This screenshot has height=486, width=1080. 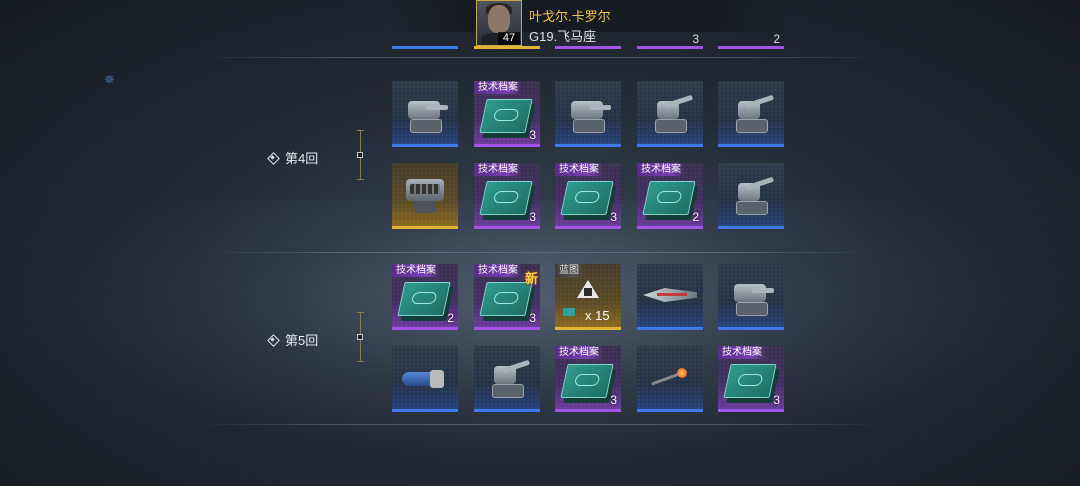 I want to click on item-category-tag: 蓝图, so click(x=569, y=270).